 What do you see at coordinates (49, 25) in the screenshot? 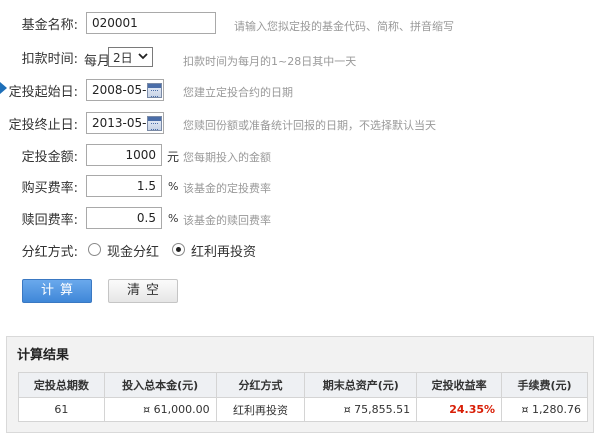
I see `fund-name-label: 基金名称:` at bounding box center [49, 25].